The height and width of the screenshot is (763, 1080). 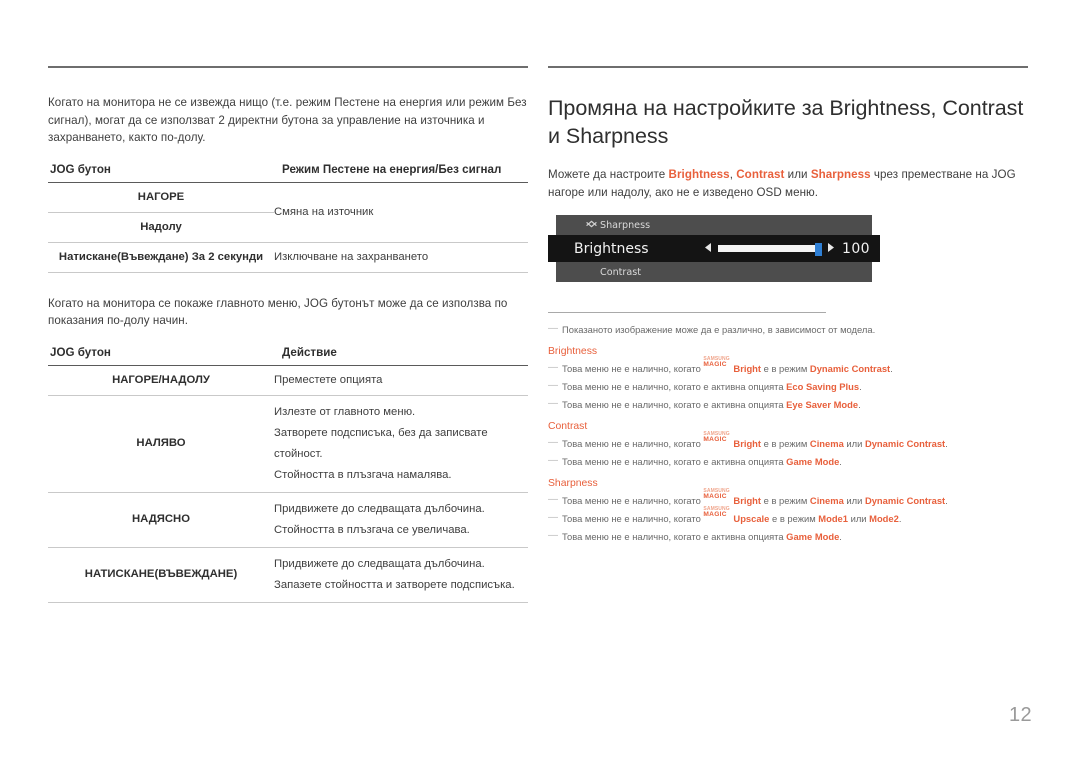 I want to click on table2-header-jog-button: JOG бутон, so click(x=80, y=352).